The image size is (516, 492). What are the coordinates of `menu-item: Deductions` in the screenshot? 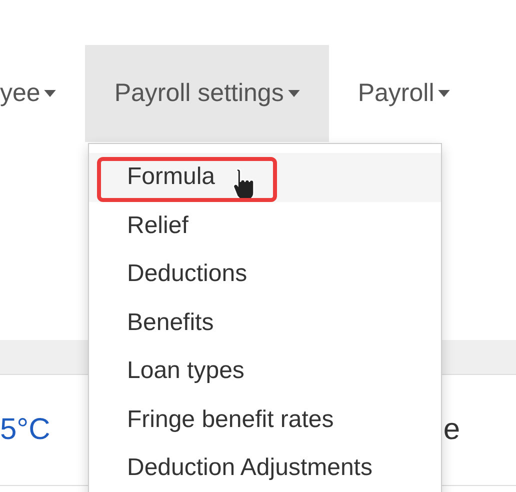 It's located at (265, 274).